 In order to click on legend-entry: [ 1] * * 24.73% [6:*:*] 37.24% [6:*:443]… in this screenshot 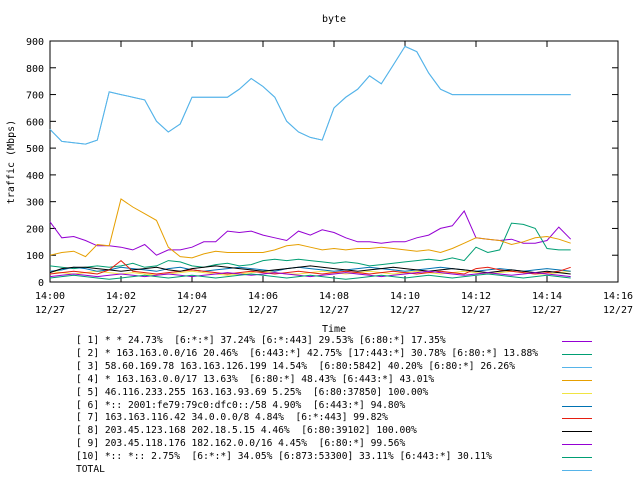, I will do `click(261, 340)`.